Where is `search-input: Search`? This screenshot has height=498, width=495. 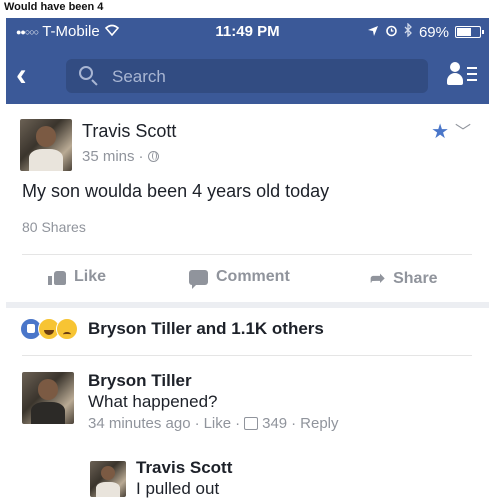 search-input: Search is located at coordinates (247, 76).